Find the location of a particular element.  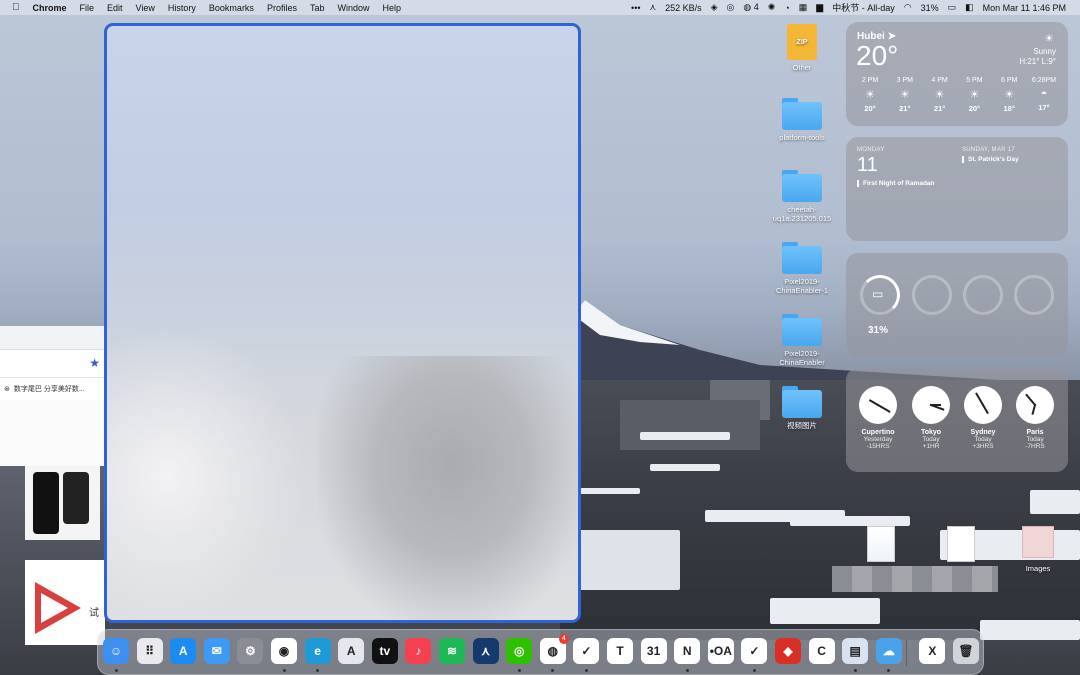

spark-mail-dock-icon: ✓ is located at coordinates (586, 651).